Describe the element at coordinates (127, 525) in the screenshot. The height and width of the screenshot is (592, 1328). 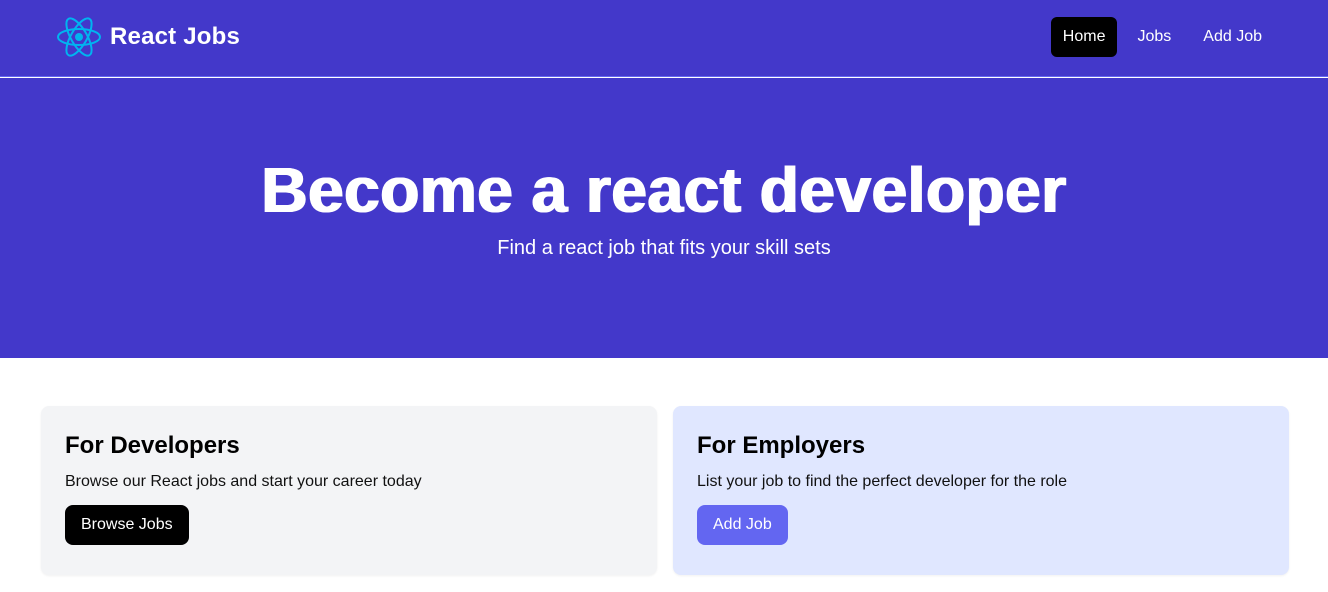
I see `browse-jobs-button: Browse Jobs` at that location.